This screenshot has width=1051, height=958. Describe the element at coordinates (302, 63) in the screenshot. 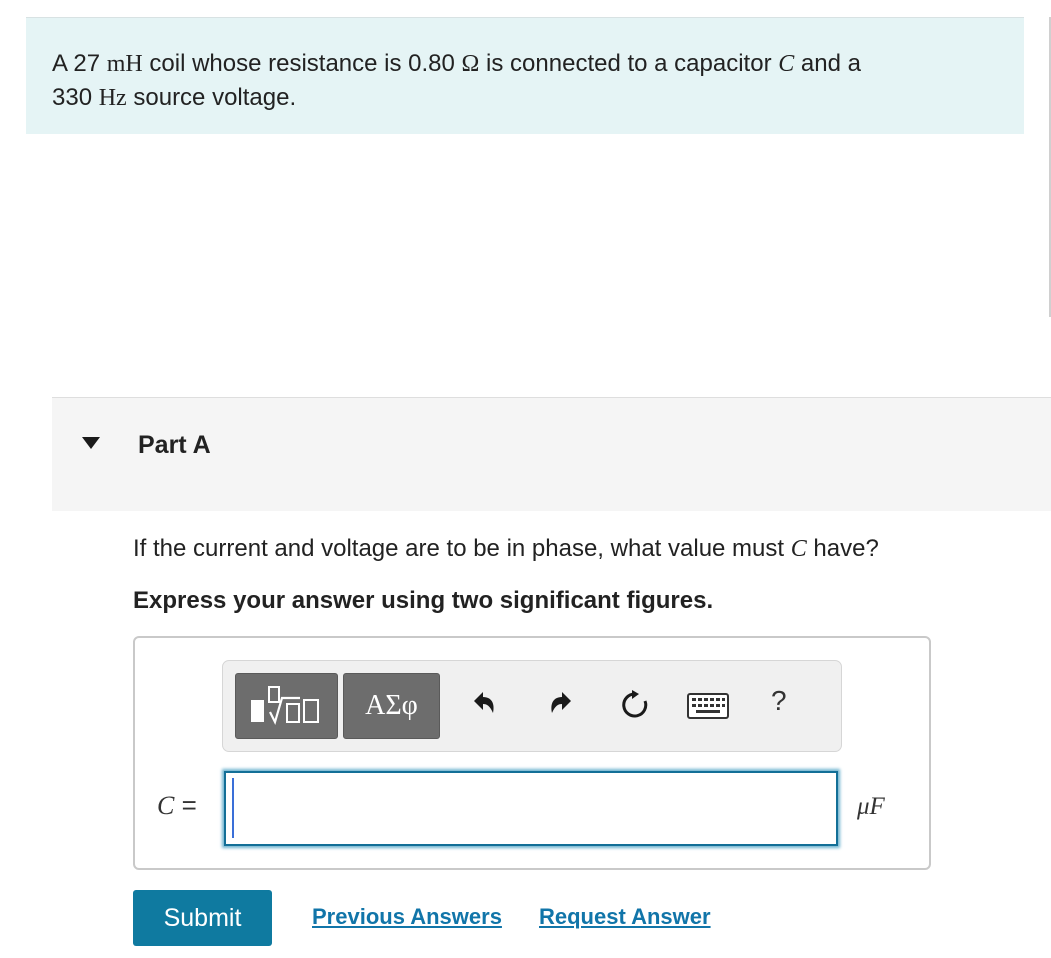

I see `problem-text-segment: coil whose resistance is 0.80` at that location.